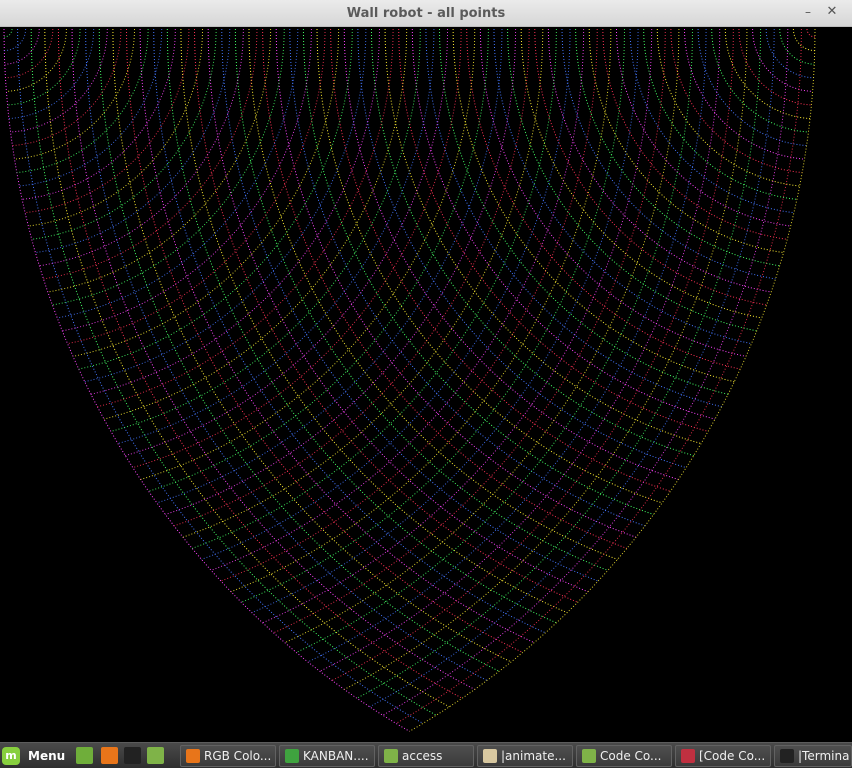 The image size is (852, 768). Describe the element at coordinates (292, 756) in the screenshot. I see `spreadsheet-icon` at that location.